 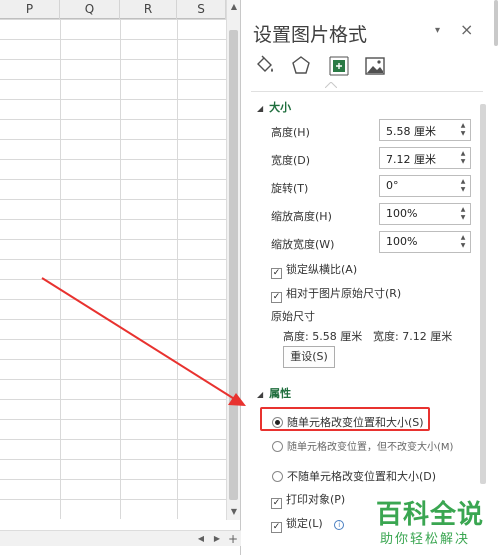 I want to click on tab-divider, so click(x=367, y=91).